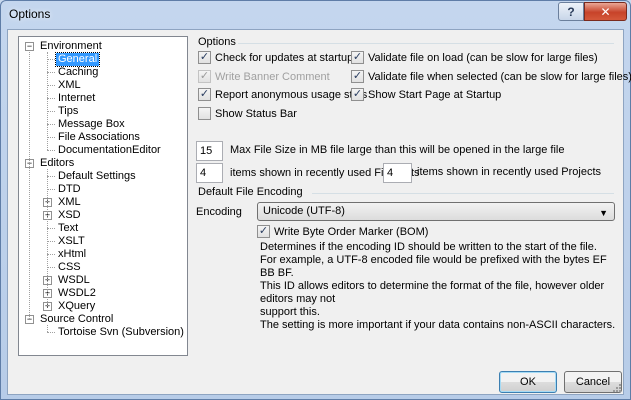 Image resolution: width=631 pixels, height=400 pixels. I want to click on tree-item: DocumentationEditor, so click(103, 150).